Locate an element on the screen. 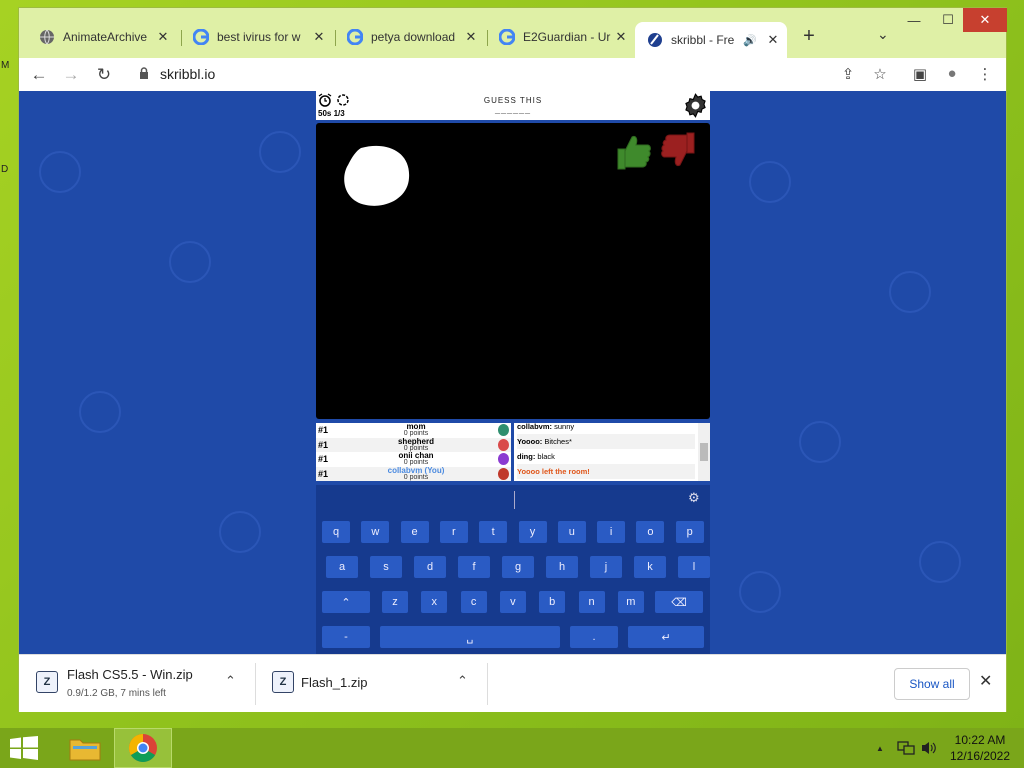 The width and height of the screenshot is (1024, 768). reload-button: ↻ is located at coordinates (104, 75).